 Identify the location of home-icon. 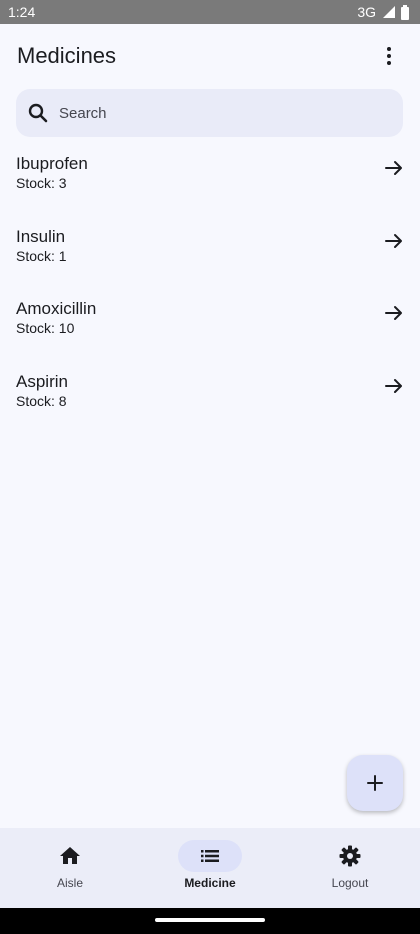
(70, 855).